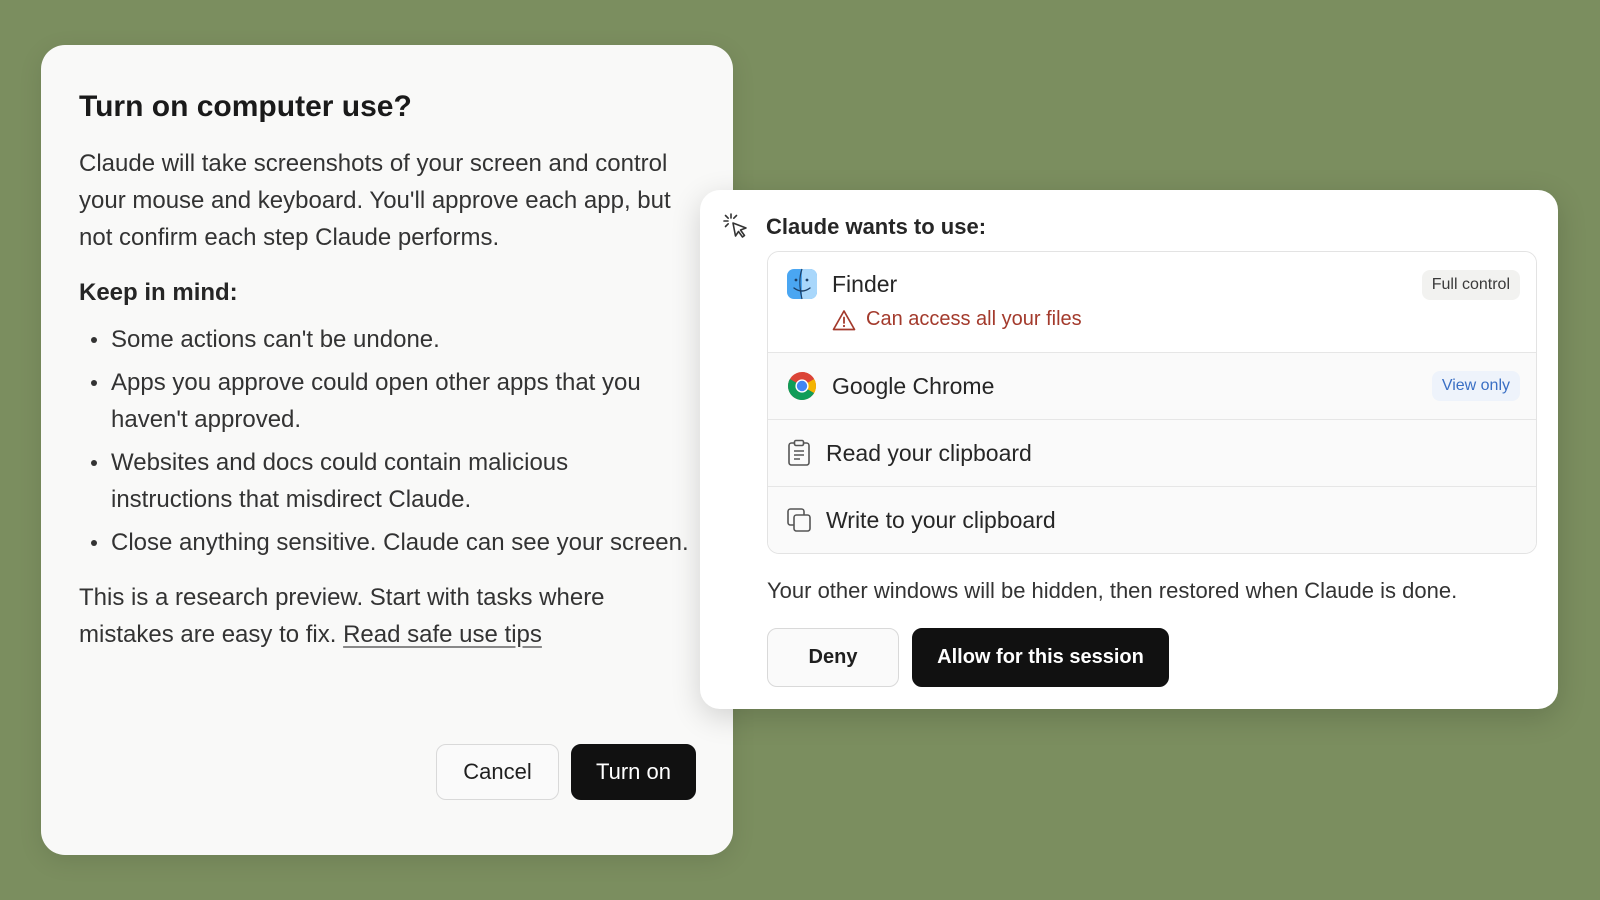 Image resolution: width=1600 pixels, height=900 pixels. What do you see at coordinates (633, 772) in the screenshot?
I see `turn-on-button: Turn on` at bounding box center [633, 772].